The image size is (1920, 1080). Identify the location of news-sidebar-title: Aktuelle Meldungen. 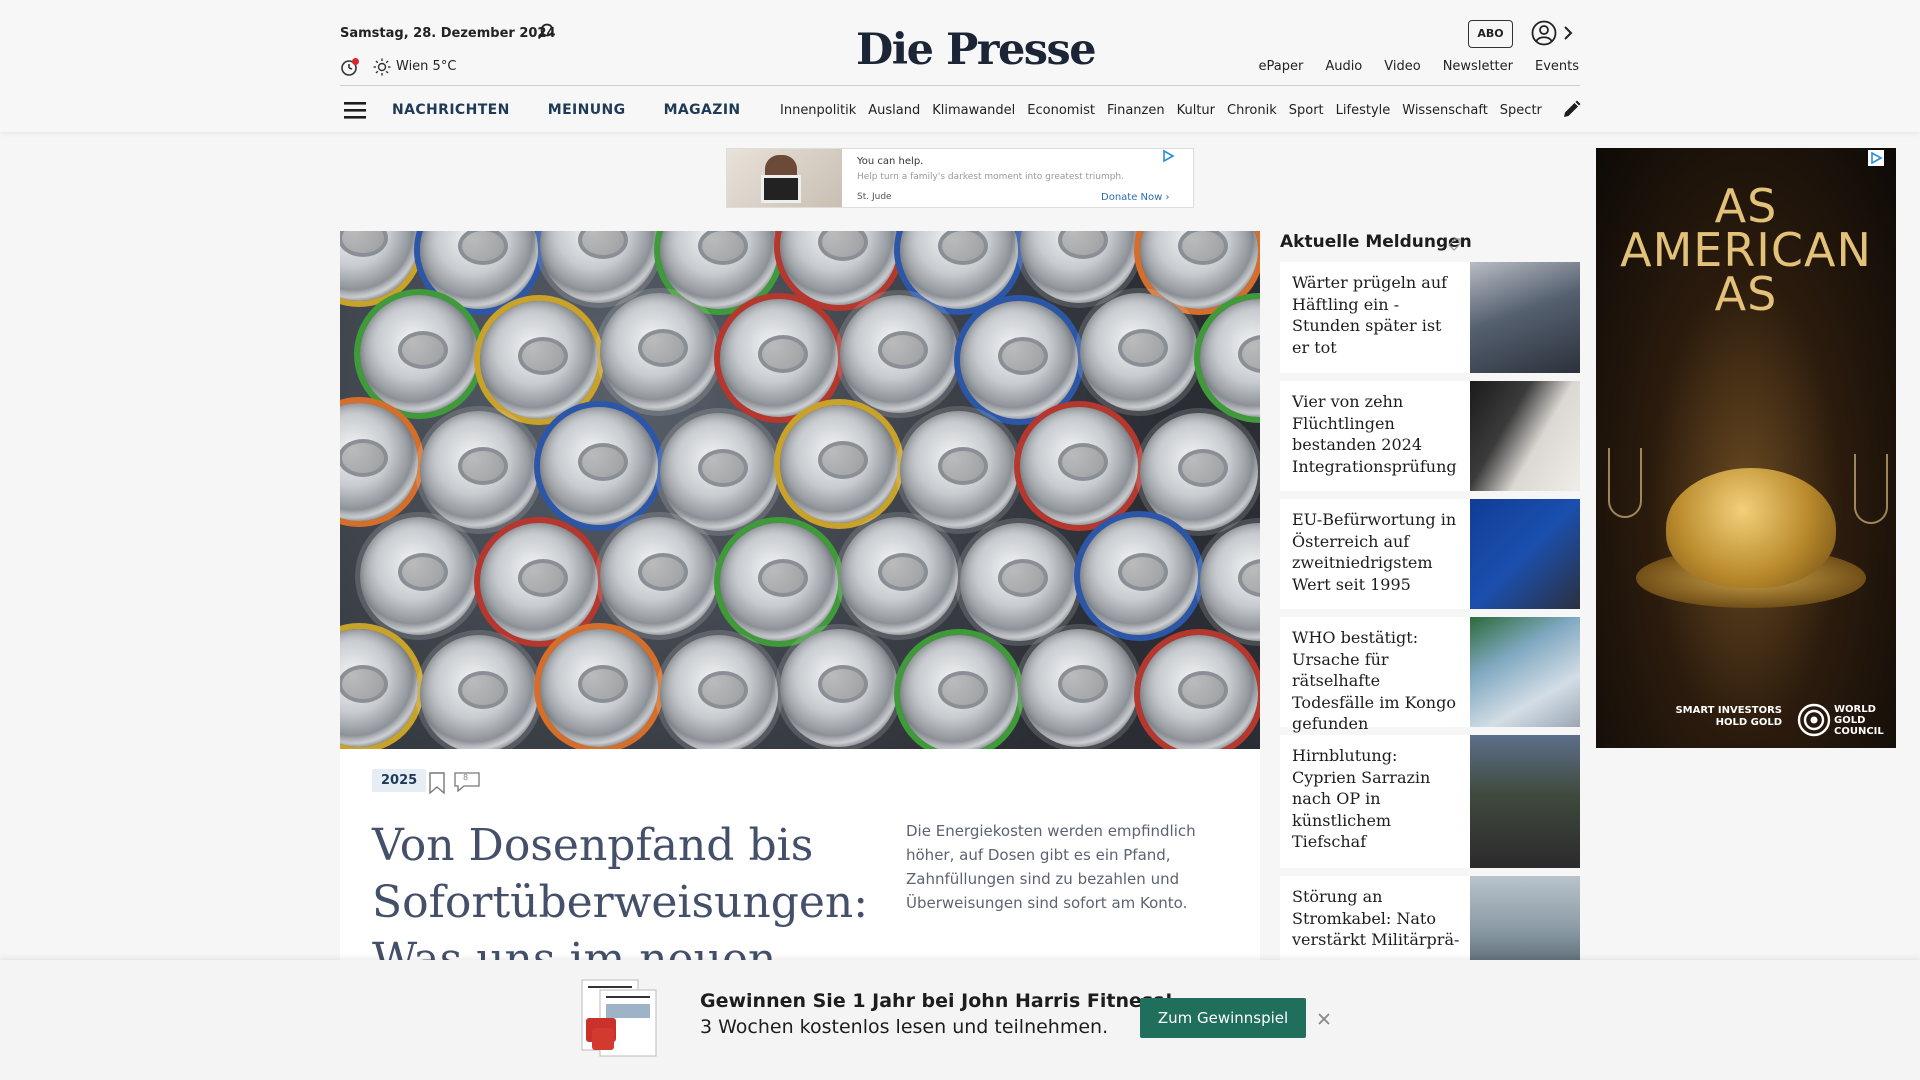
(1376, 242).